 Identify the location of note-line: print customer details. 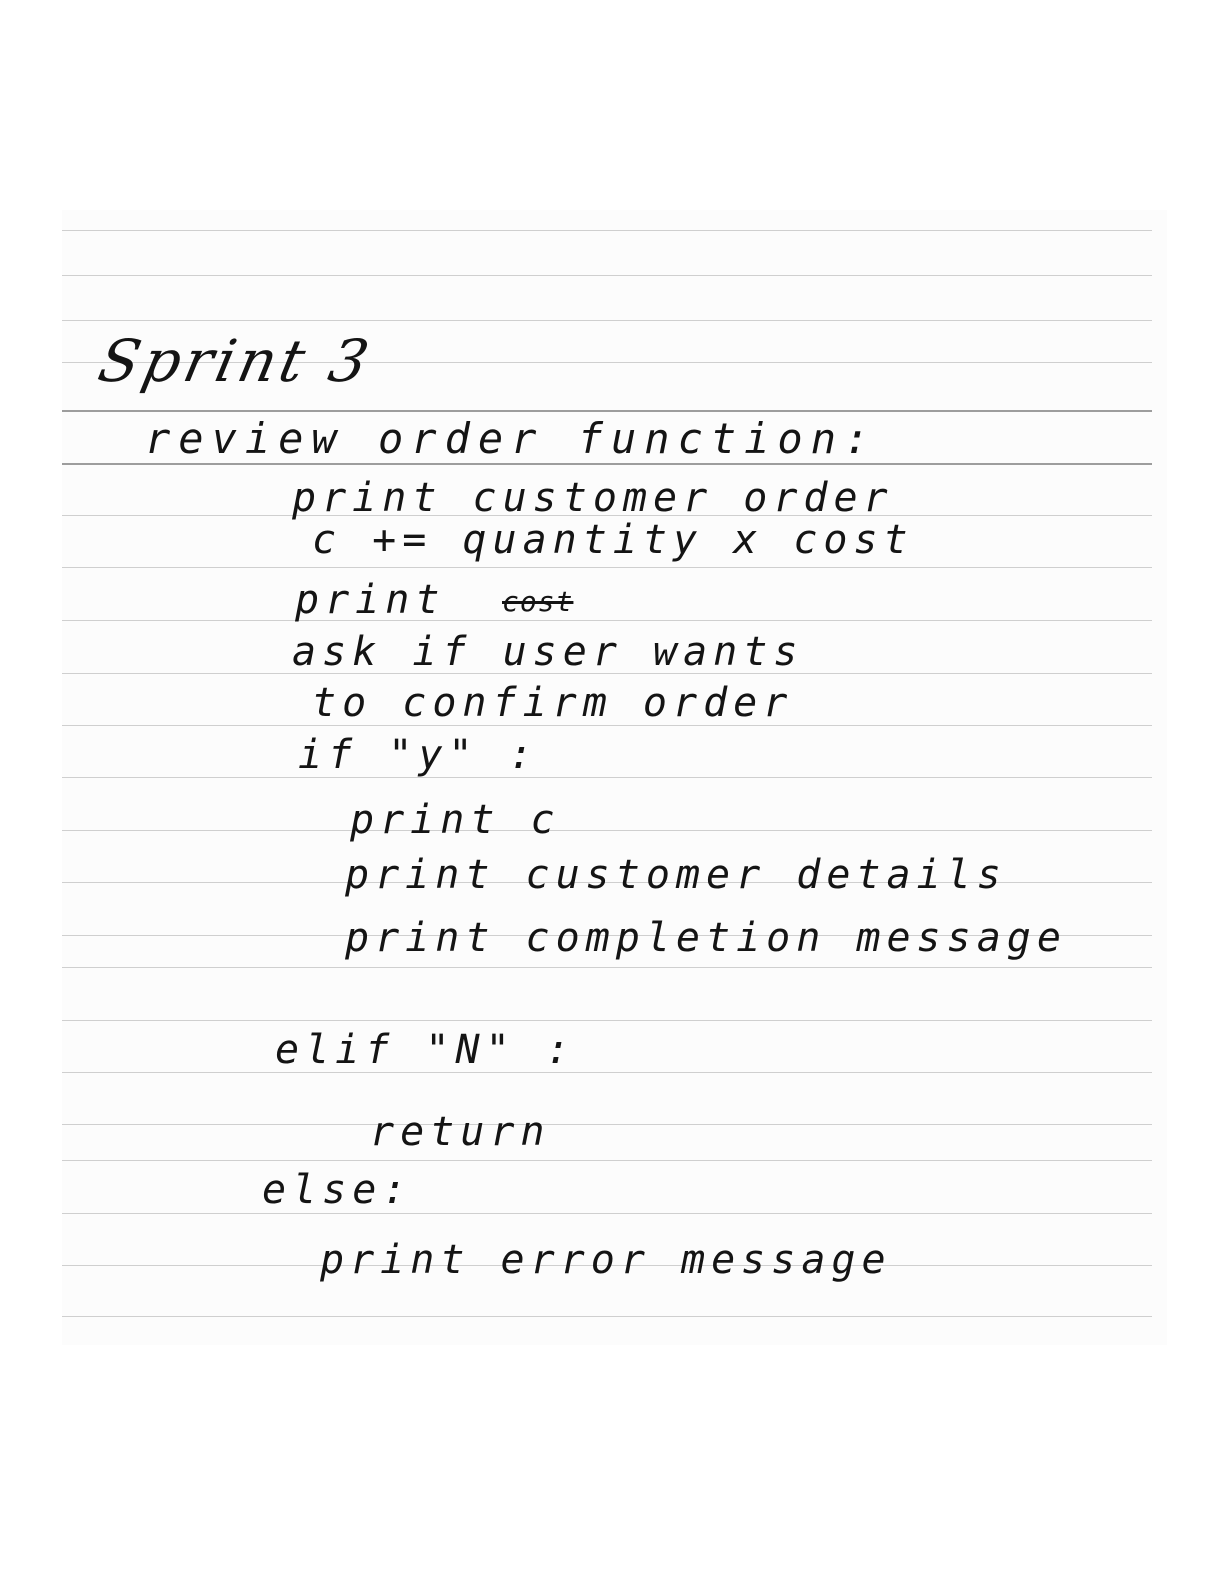
(676, 875).